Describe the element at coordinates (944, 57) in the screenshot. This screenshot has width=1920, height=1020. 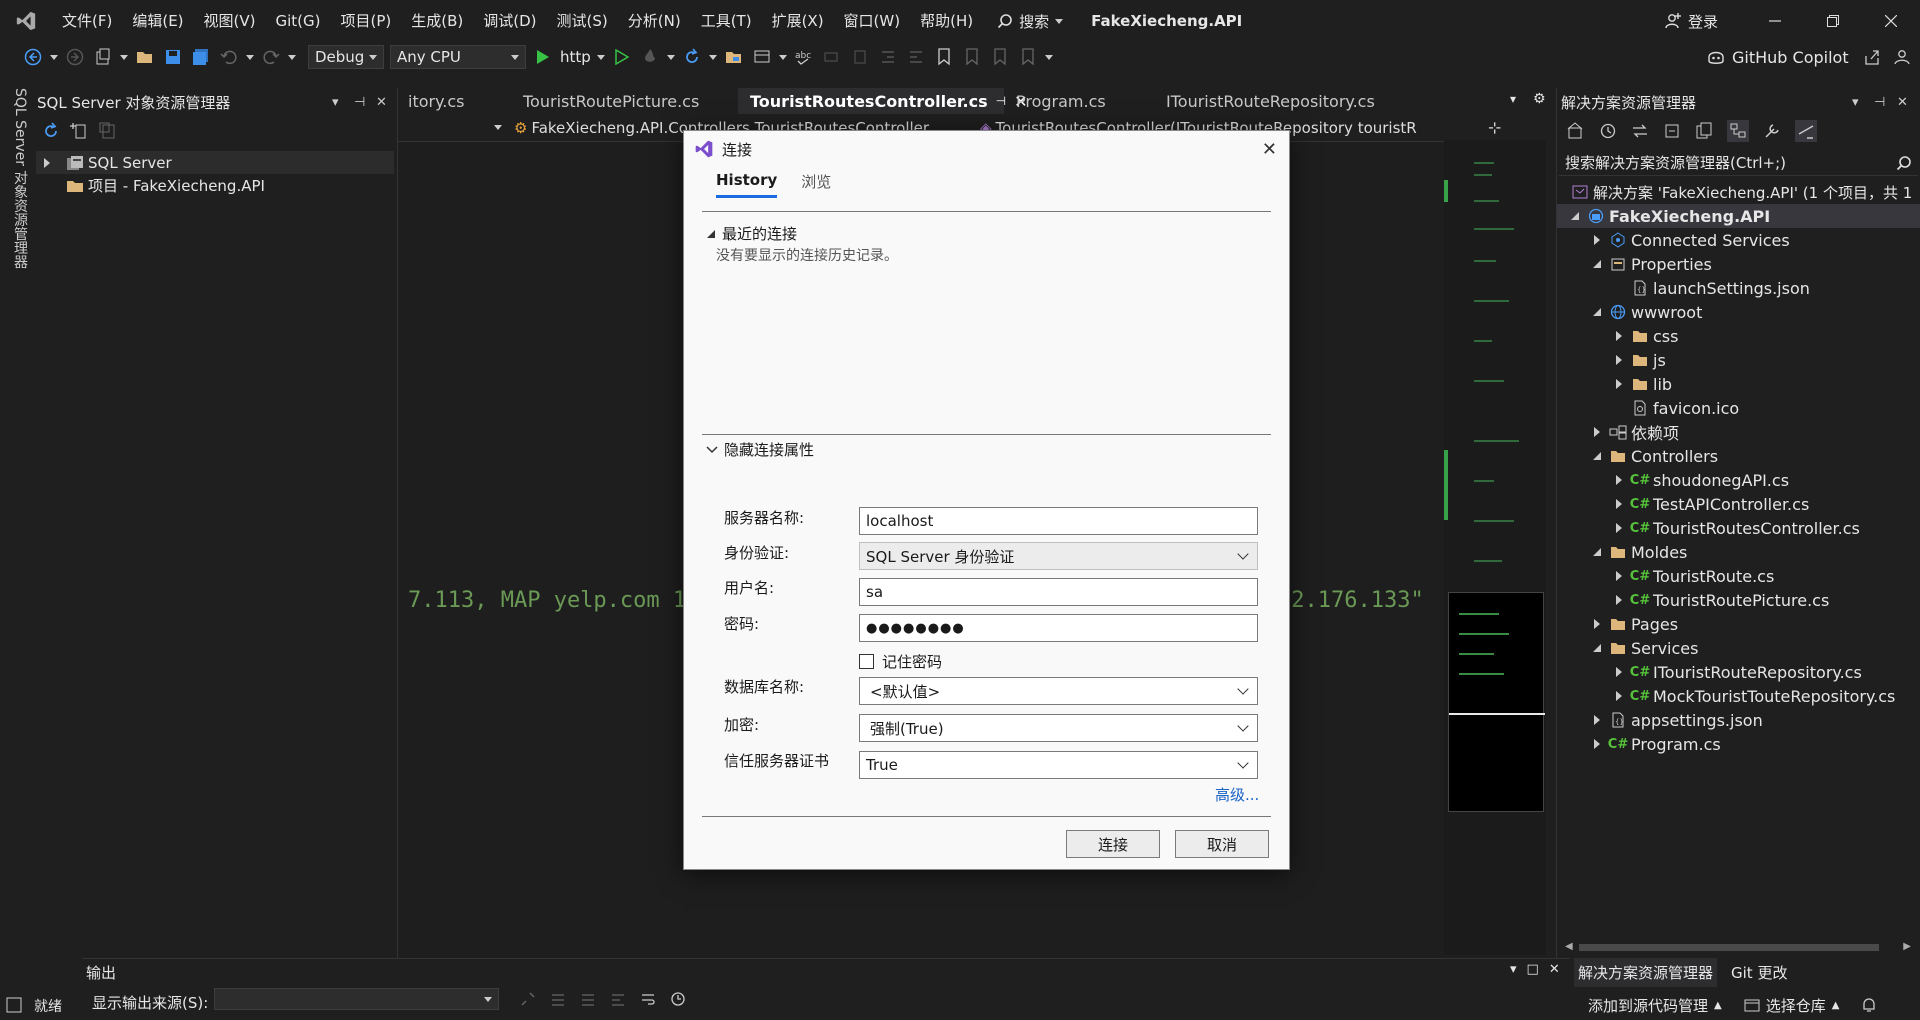
I see `bookmark-icon` at that location.